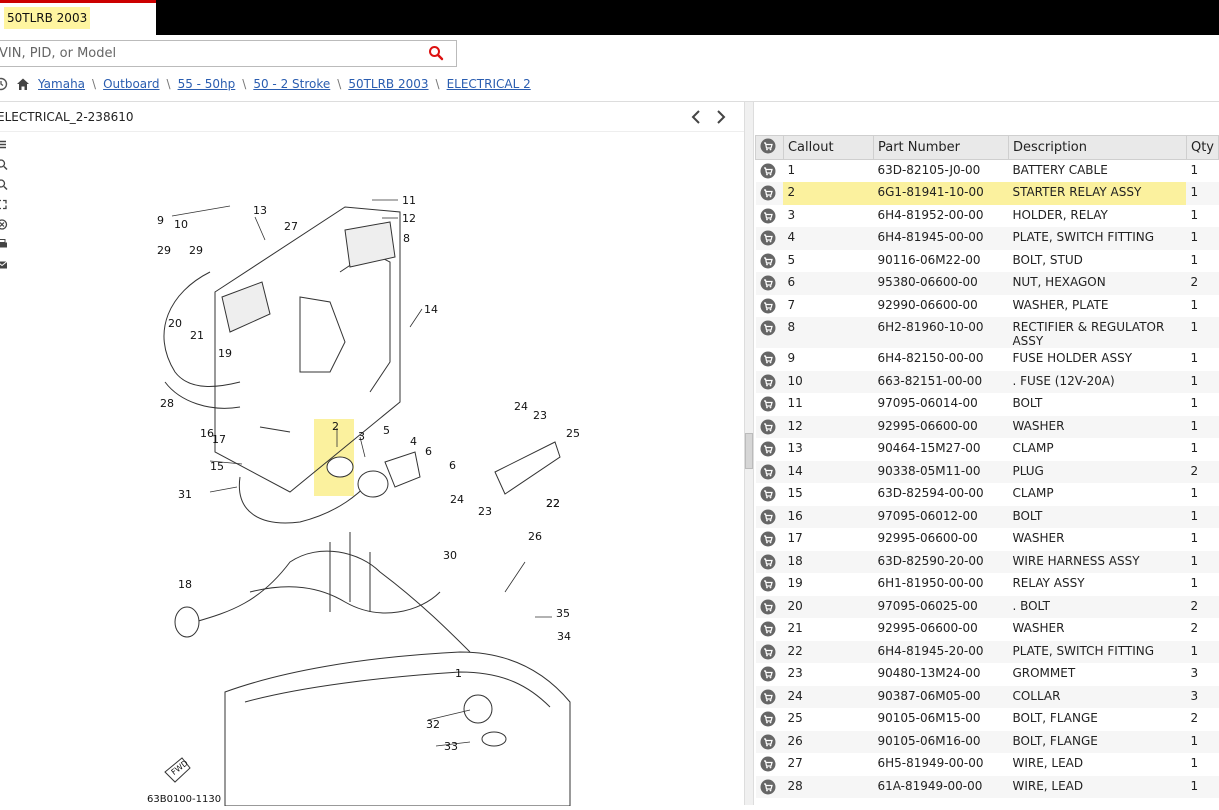  I want to click on table-row: 27 6H5-81949-00-00 WIRE, LEAD 1, so click(987, 764).